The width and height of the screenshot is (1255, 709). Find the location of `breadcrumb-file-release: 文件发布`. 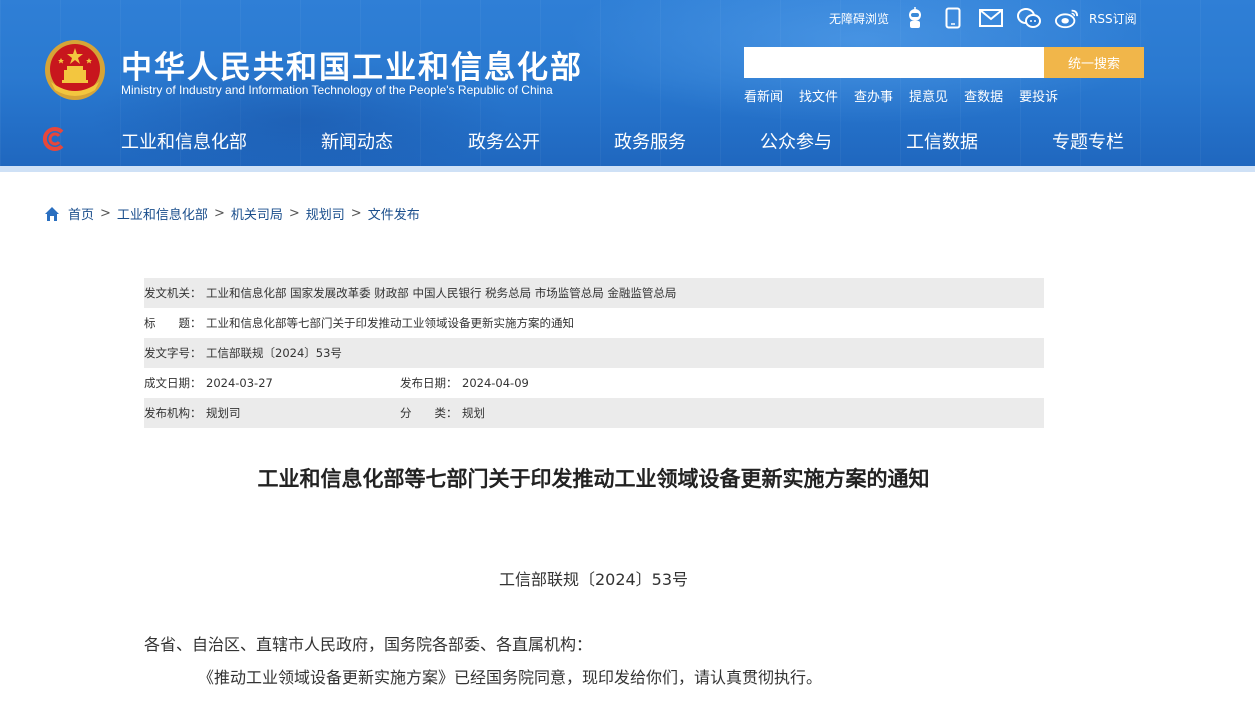

breadcrumb-file-release: 文件发布 is located at coordinates (394, 213).